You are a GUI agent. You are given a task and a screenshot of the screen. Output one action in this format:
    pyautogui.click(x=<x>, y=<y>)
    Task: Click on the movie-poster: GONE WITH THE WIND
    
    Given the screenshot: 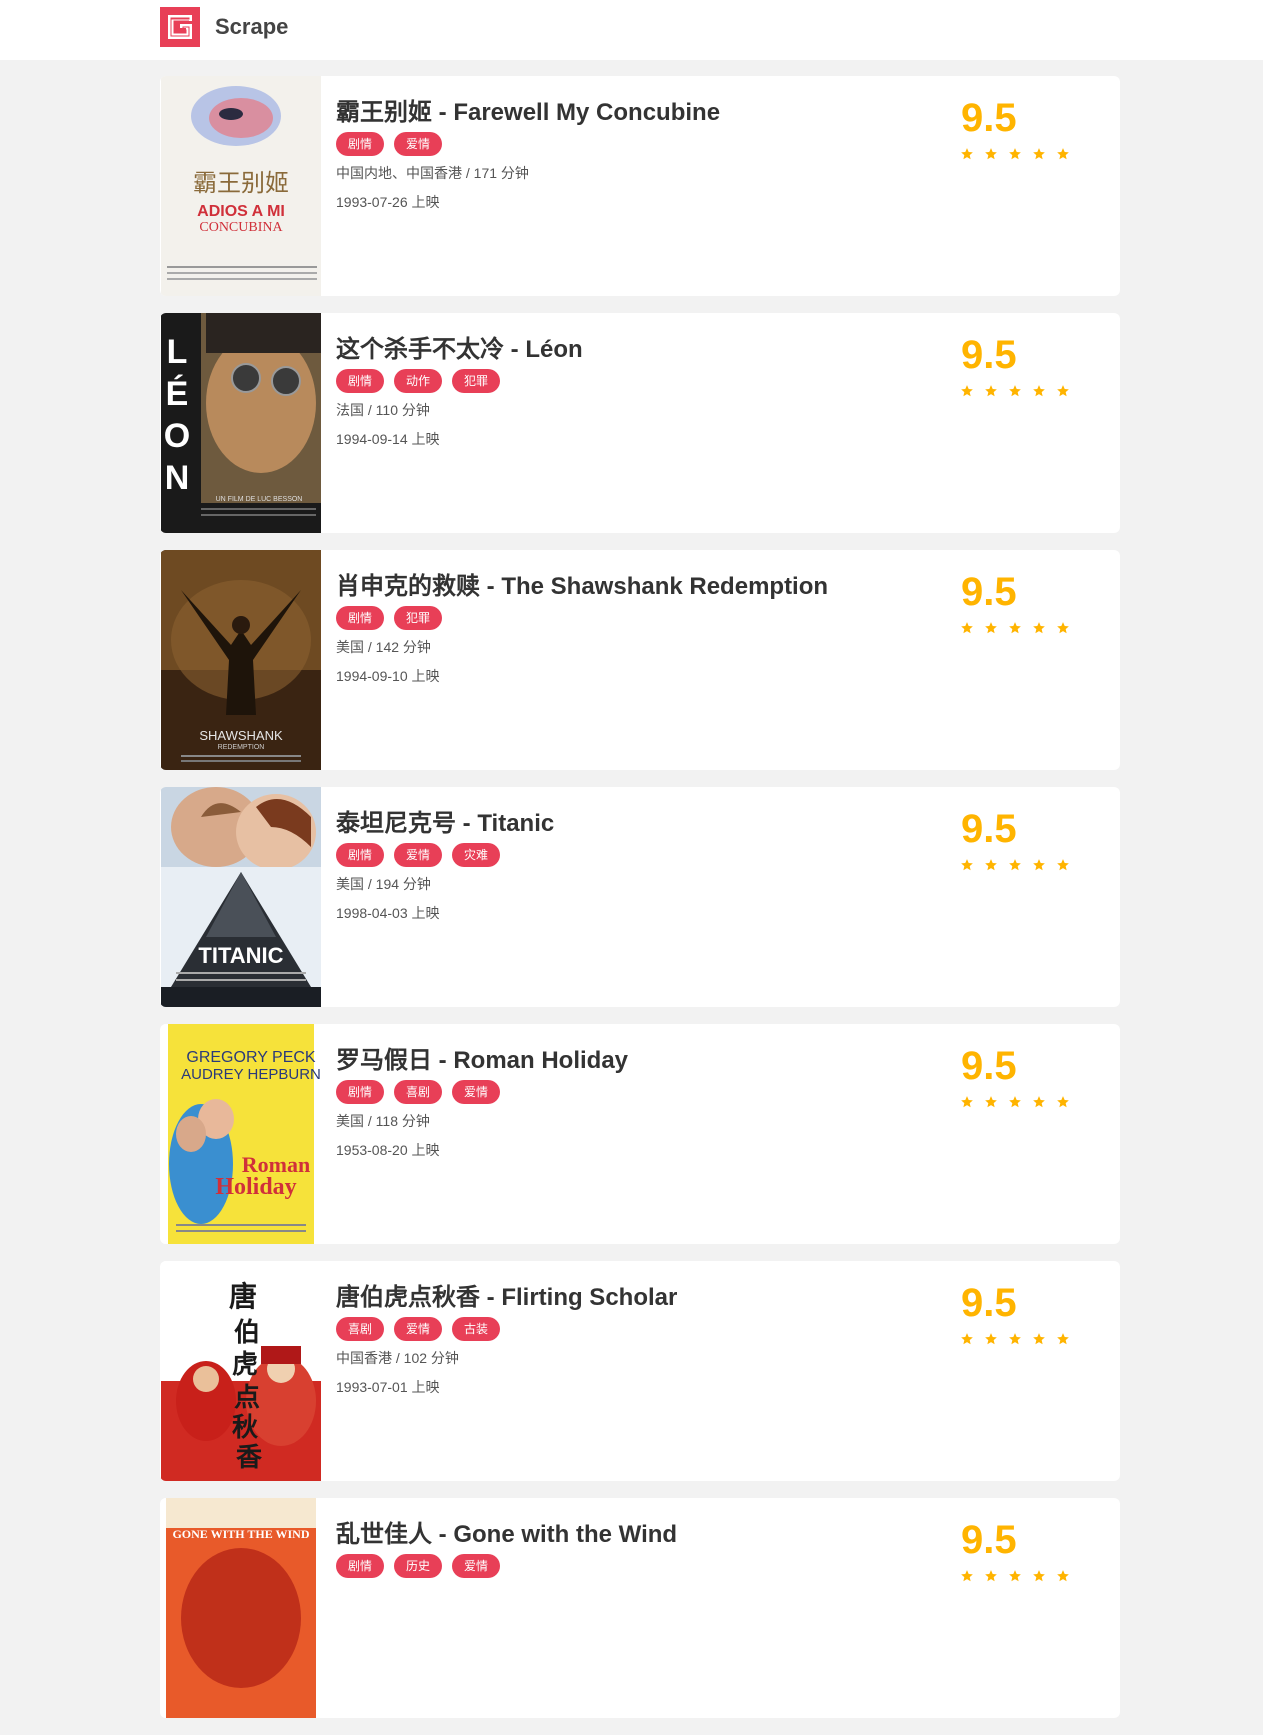 What is the action you would take?
    pyautogui.click(x=241, y=1608)
    